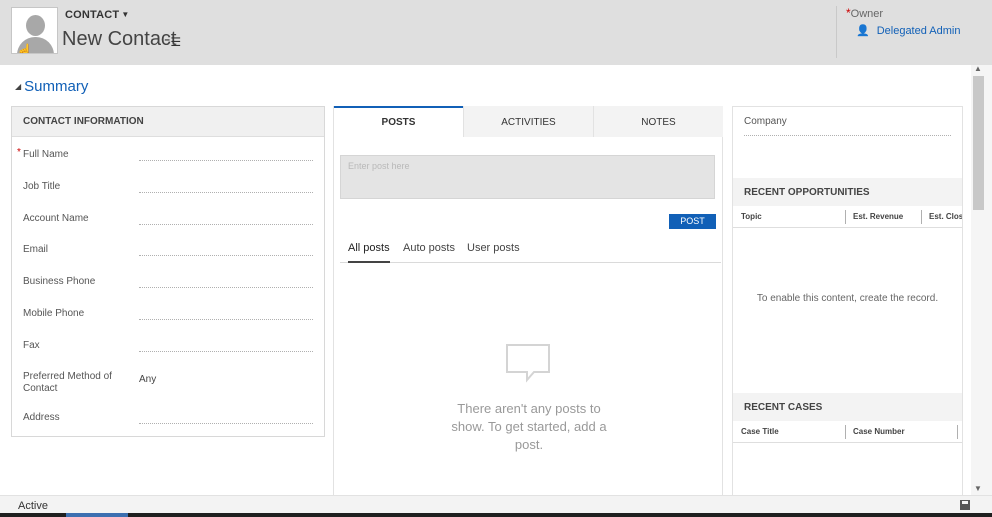 The width and height of the screenshot is (992, 517). What do you see at coordinates (765, 121) in the screenshot?
I see `company-field-label: Company` at bounding box center [765, 121].